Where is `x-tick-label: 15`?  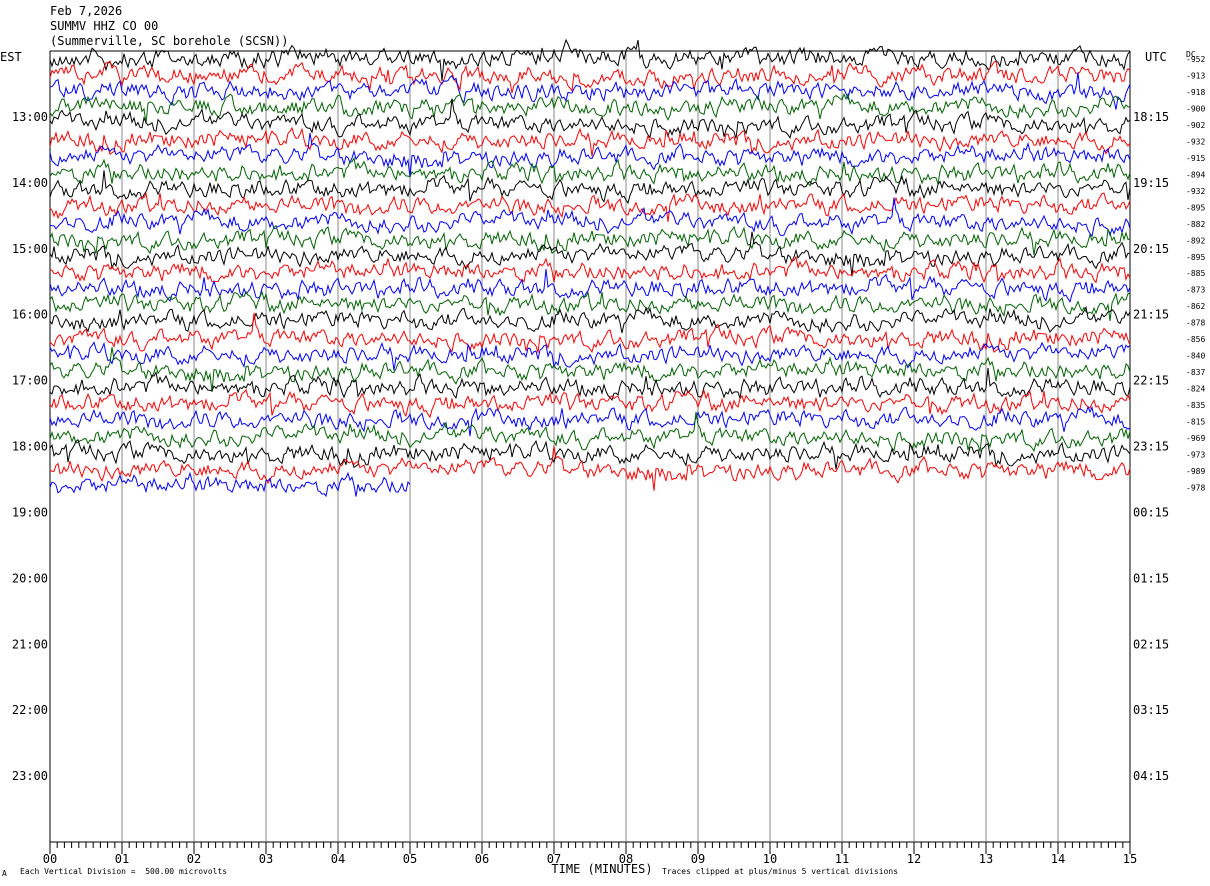
x-tick-label: 15 is located at coordinates (1130, 859).